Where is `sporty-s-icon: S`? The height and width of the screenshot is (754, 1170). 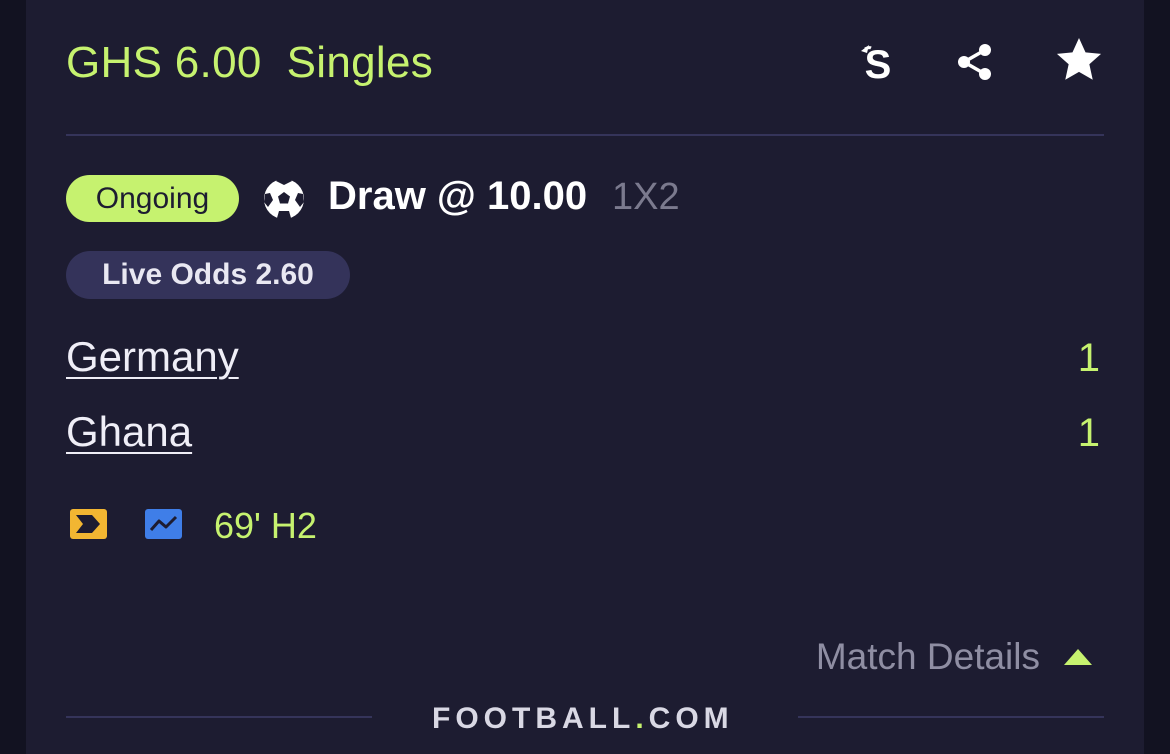
sporty-s-icon: S is located at coordinates (878, 62).